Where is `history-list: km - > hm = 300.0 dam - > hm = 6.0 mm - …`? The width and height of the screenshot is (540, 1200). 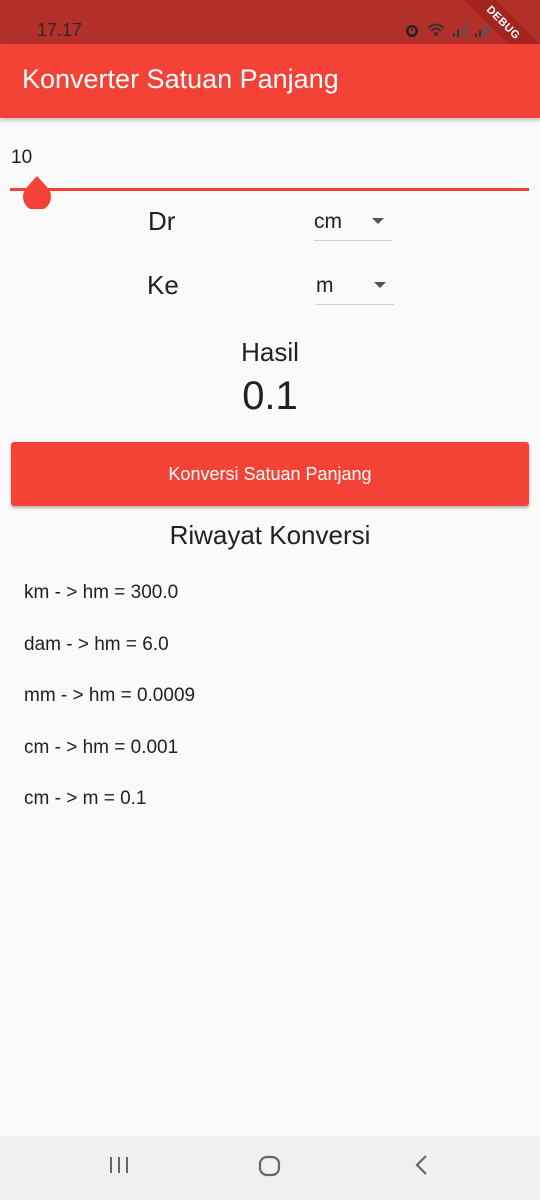 history-list: km - > hm = 300.0 dam - > hm = 6.0 mm - … is located at coordinates (109, 711).